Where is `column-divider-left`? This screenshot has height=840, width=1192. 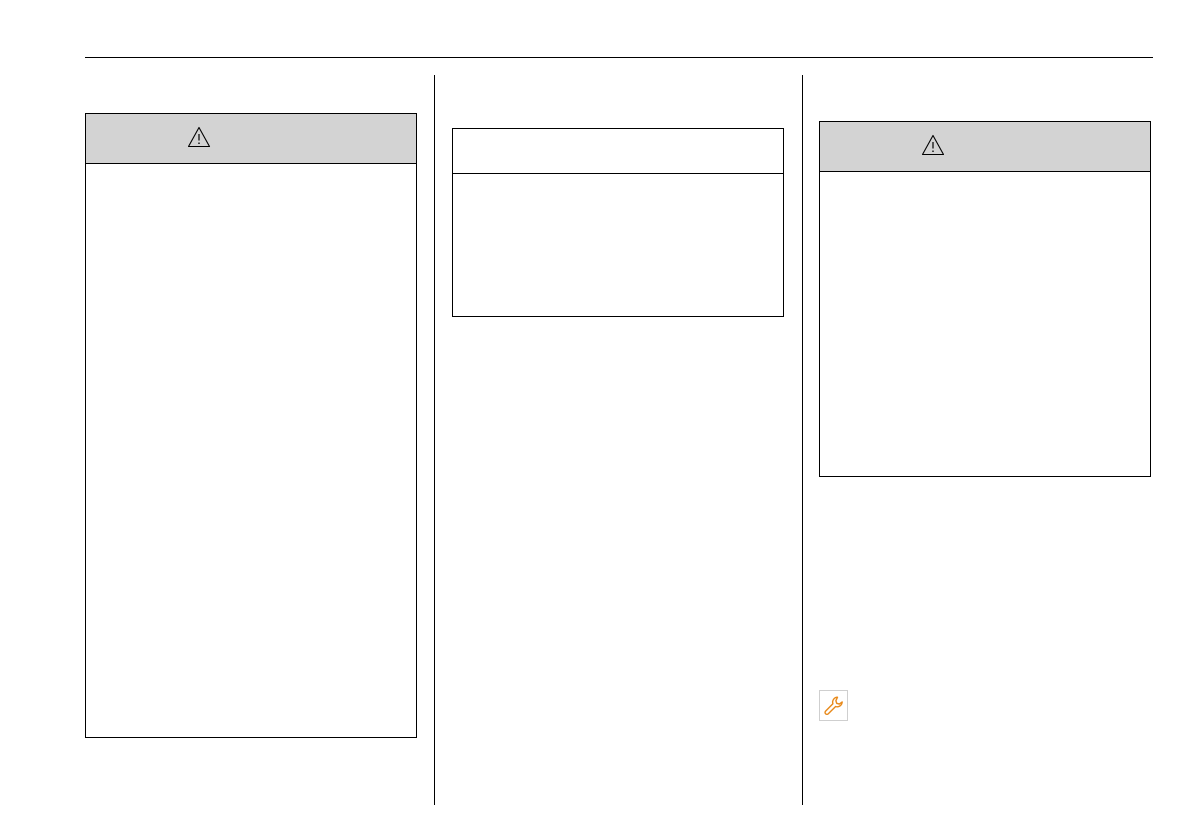
column-divider-left is located at coordinates (434, 440).